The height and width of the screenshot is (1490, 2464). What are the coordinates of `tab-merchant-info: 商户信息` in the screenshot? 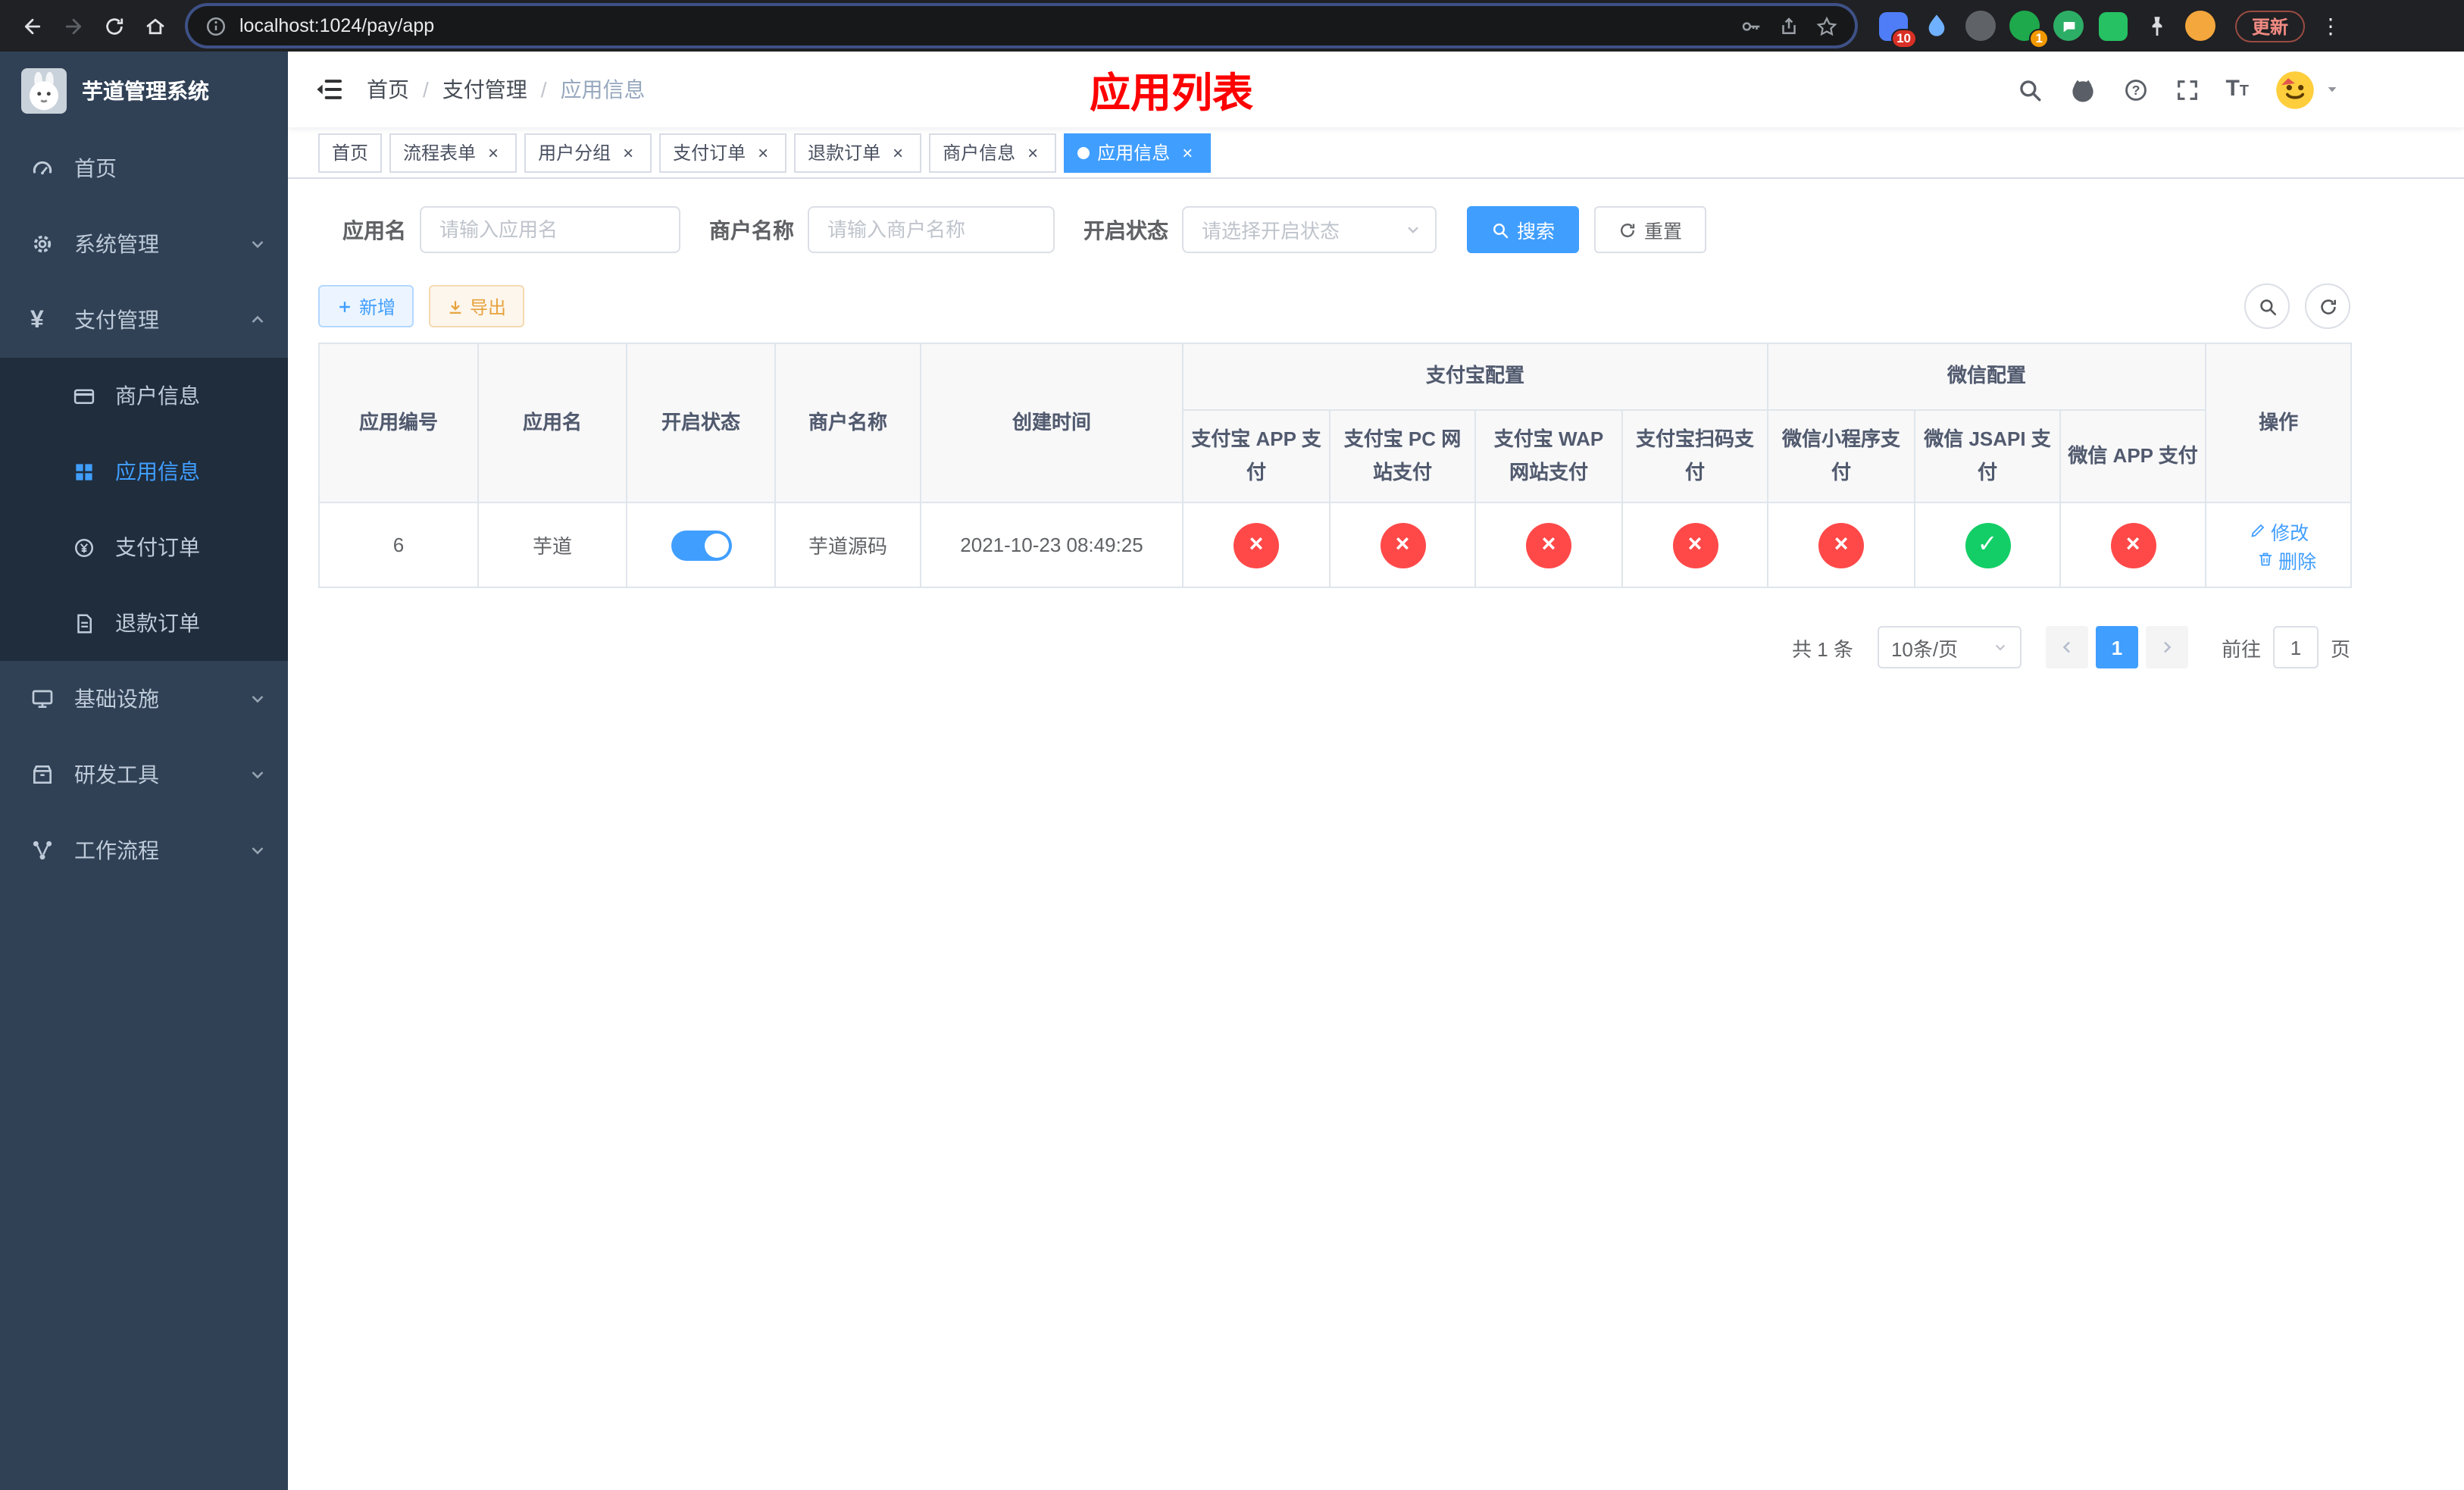 It's located at (993, 152).